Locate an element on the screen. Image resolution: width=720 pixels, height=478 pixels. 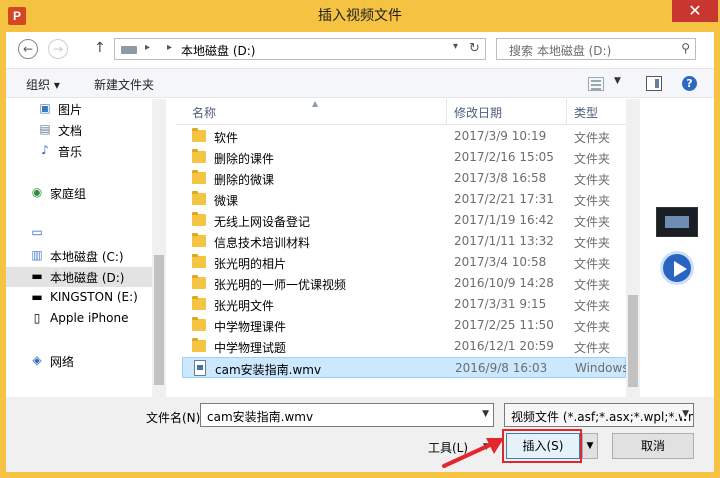
file-row: 软件 2017/3/9 10:19 文件夹 is located at coordinates (404, 136).